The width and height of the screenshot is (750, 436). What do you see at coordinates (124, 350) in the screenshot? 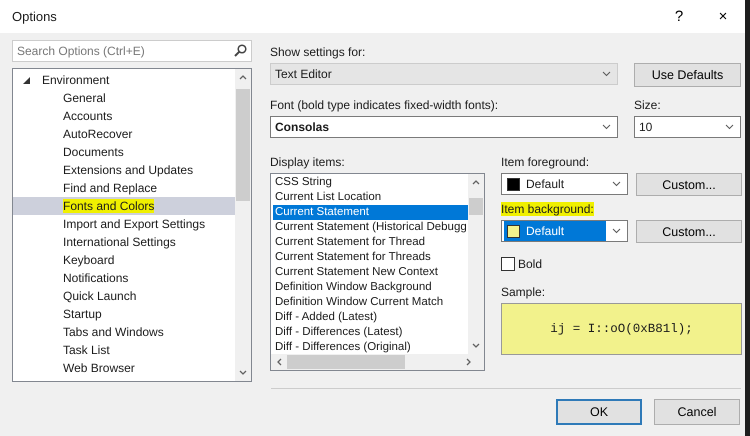
I see `tree-item: Task List` at bounding box center [124, 350].